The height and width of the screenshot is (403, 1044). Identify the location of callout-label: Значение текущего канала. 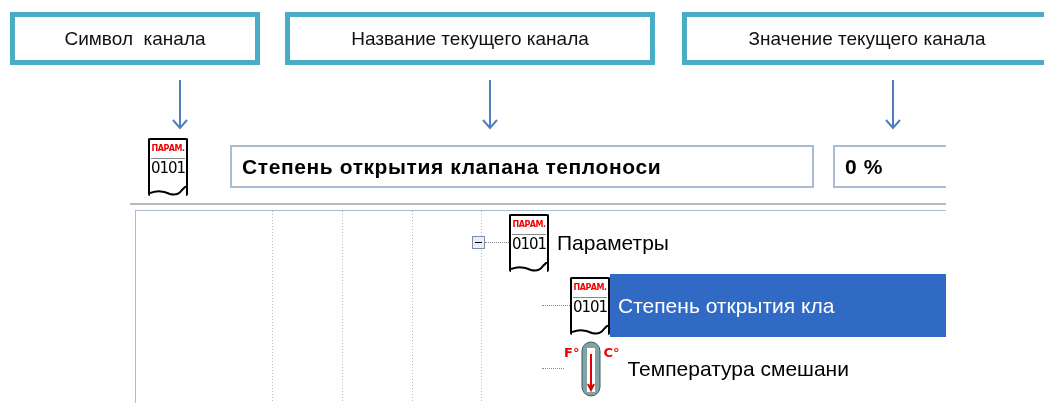
(863, 38).